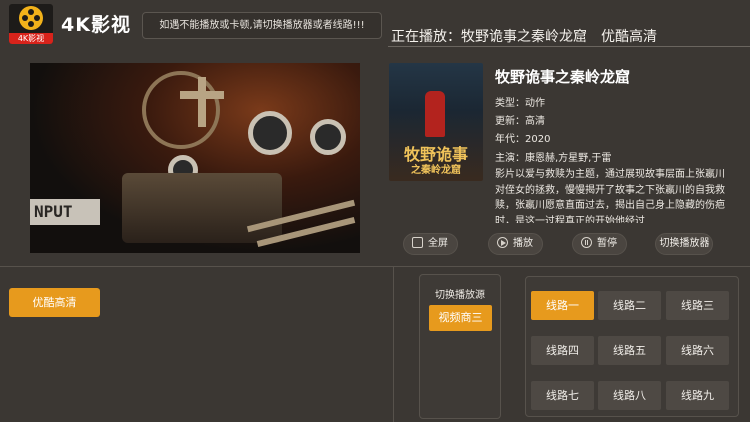  I want to click on pause-label: 暂停, so click(607, 243).